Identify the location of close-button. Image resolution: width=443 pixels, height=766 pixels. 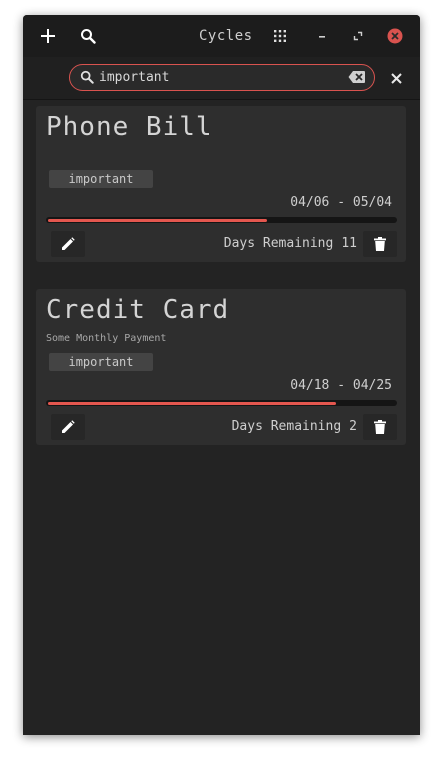
(395, 36).